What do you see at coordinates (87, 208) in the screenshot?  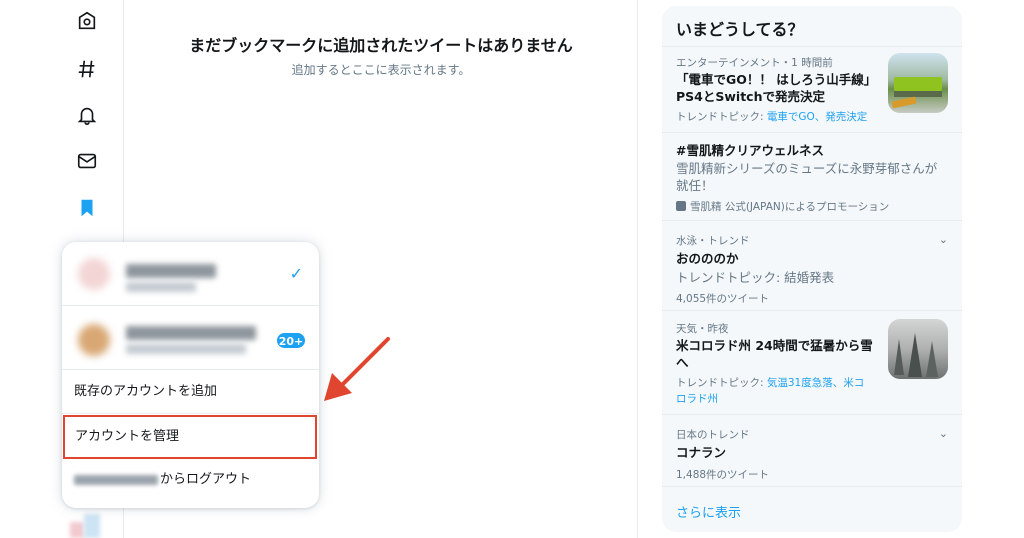 I see `bookmark-icon` at bounding box center [87, 208].